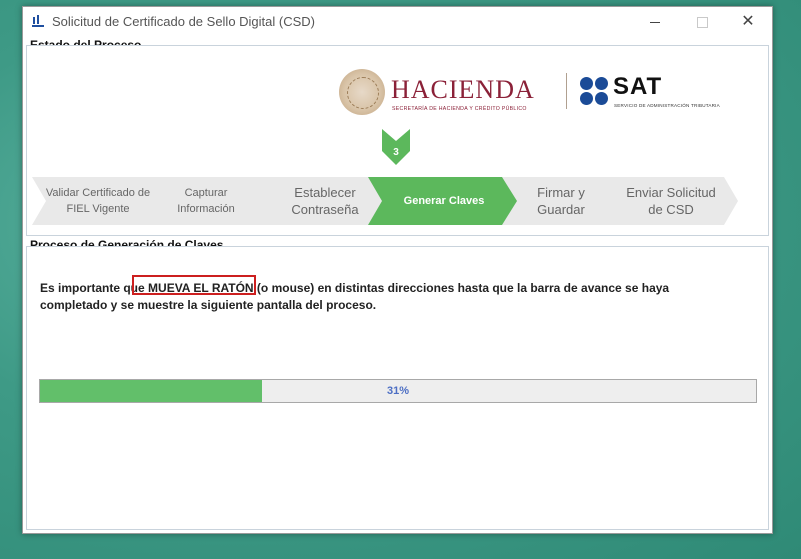 This screenshot has height=559, width=801. What do you see at coordinates (671, 201) in the screenshot?
I see `step-enviar: Enviar Solicitud de CSD` at bounding box center [671, 201].